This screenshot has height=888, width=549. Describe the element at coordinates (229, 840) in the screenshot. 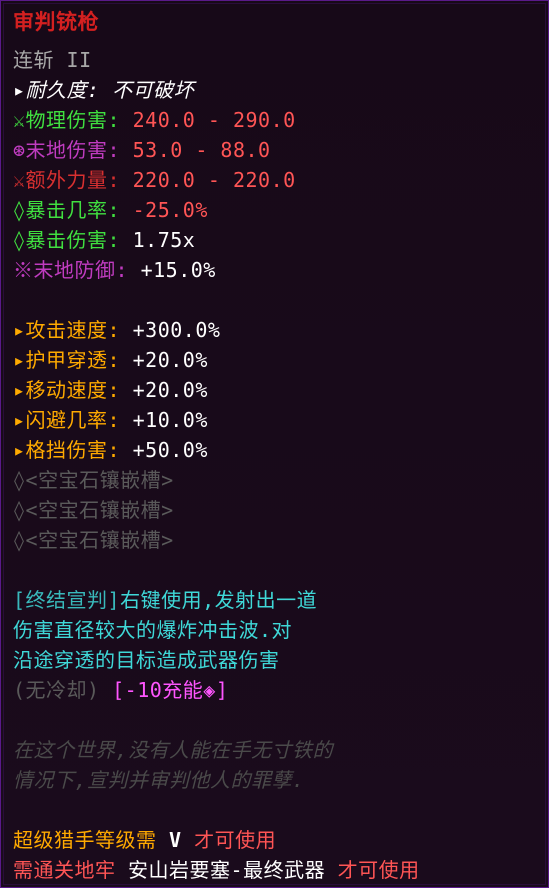

I see `class-suffix: 才可使用` at that location.